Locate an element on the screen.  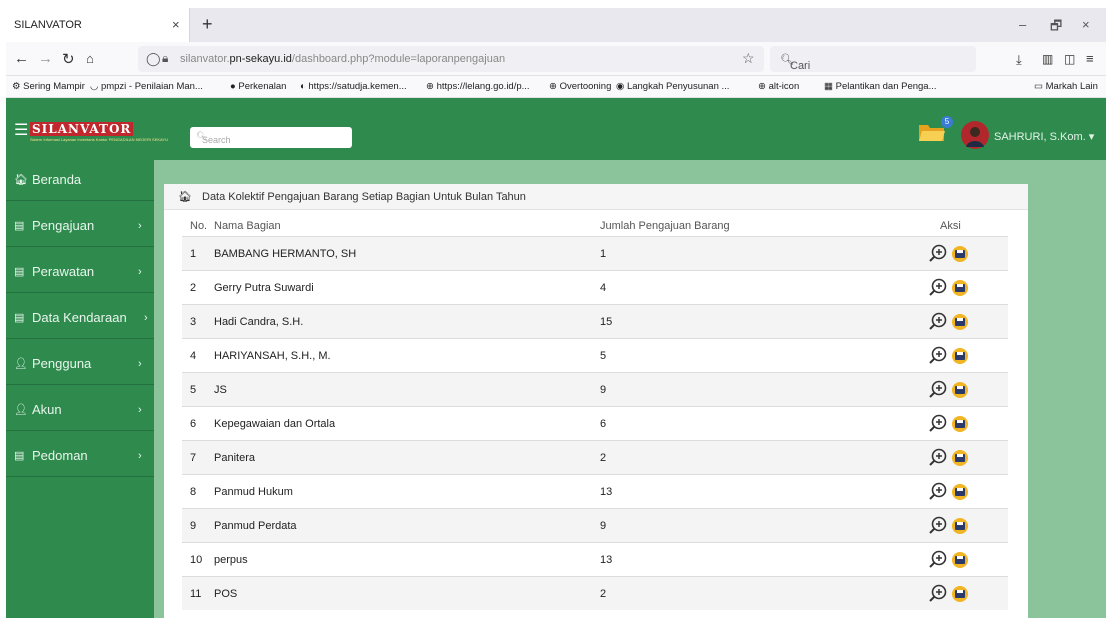
tab-strip: SILANVATOR × + – 🗗 × is located at coordinates (556, 25).